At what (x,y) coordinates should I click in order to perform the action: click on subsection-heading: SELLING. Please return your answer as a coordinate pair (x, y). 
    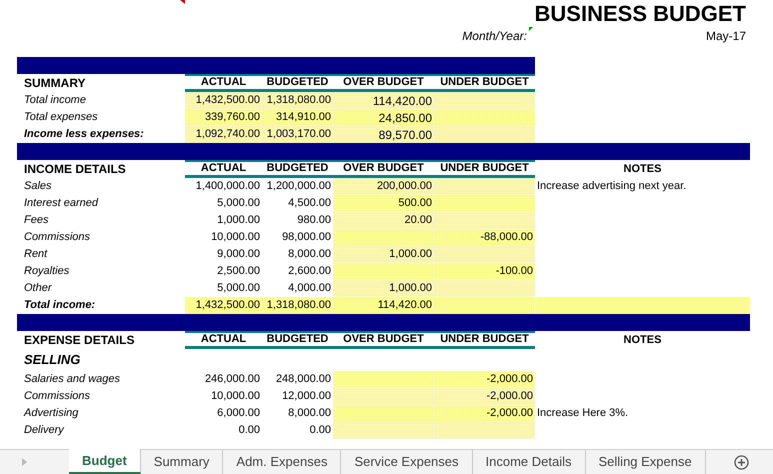
    Looking at the image, I should click on (52, 360).